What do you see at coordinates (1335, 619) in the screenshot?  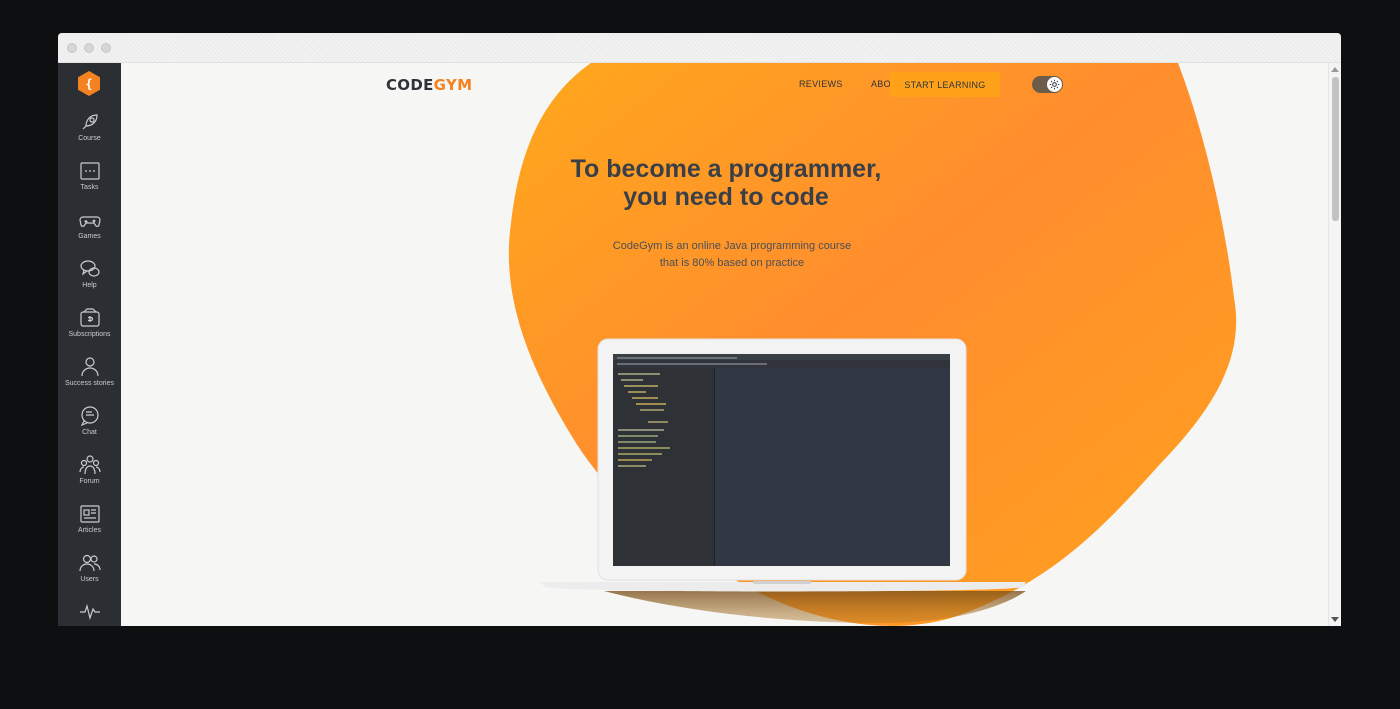 I see `scroll-down-arrow-icon` at bounding box center [1335, 619].